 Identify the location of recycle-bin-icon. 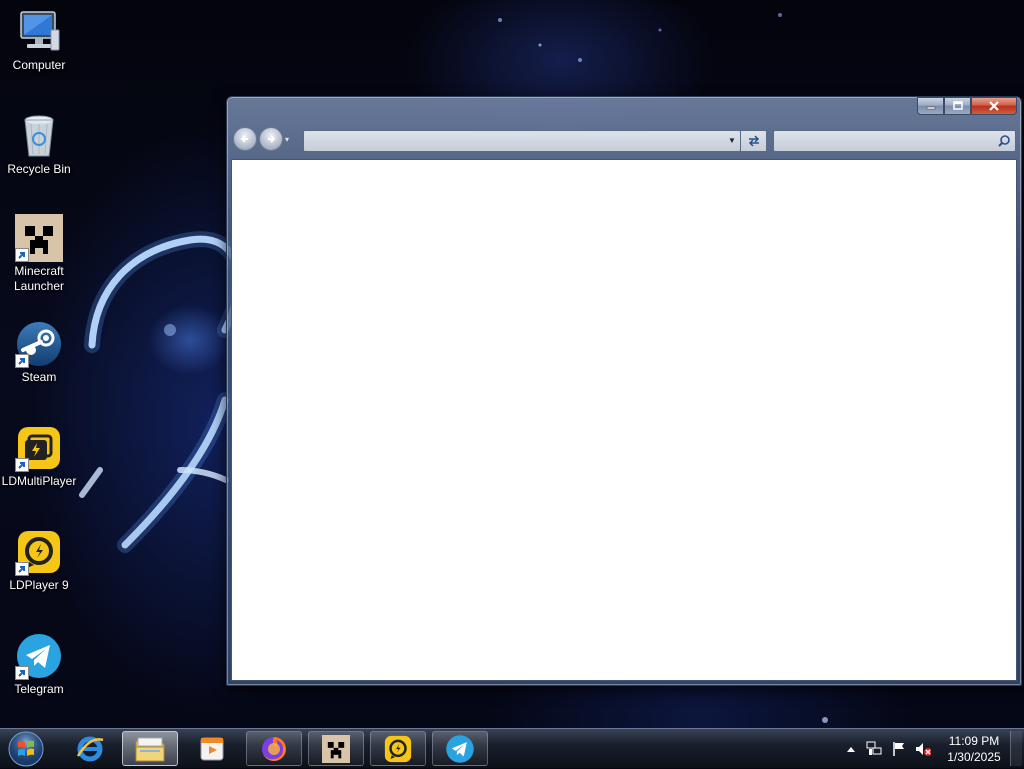
(39, 136).